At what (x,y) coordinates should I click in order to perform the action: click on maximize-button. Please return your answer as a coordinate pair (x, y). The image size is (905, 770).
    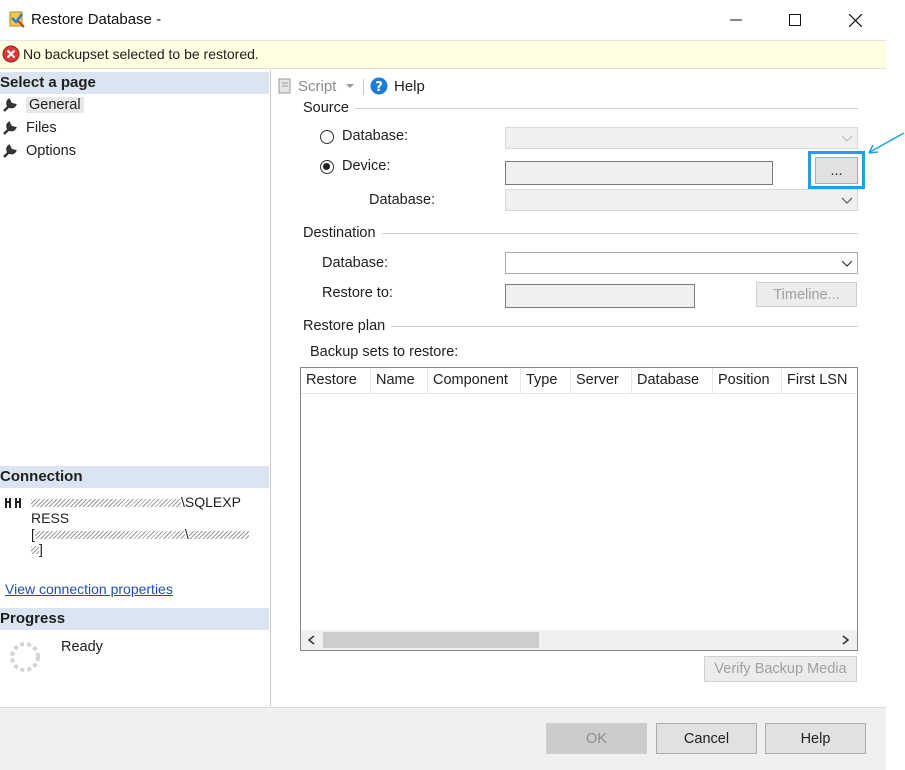
    Looking at the image, I should click on (795, 20).